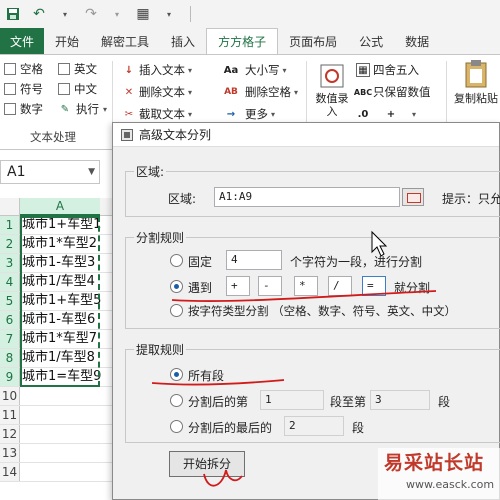  Describe the element at coordinates (176, 374) in the screenshot. I see `radio-all-segments` at that location.